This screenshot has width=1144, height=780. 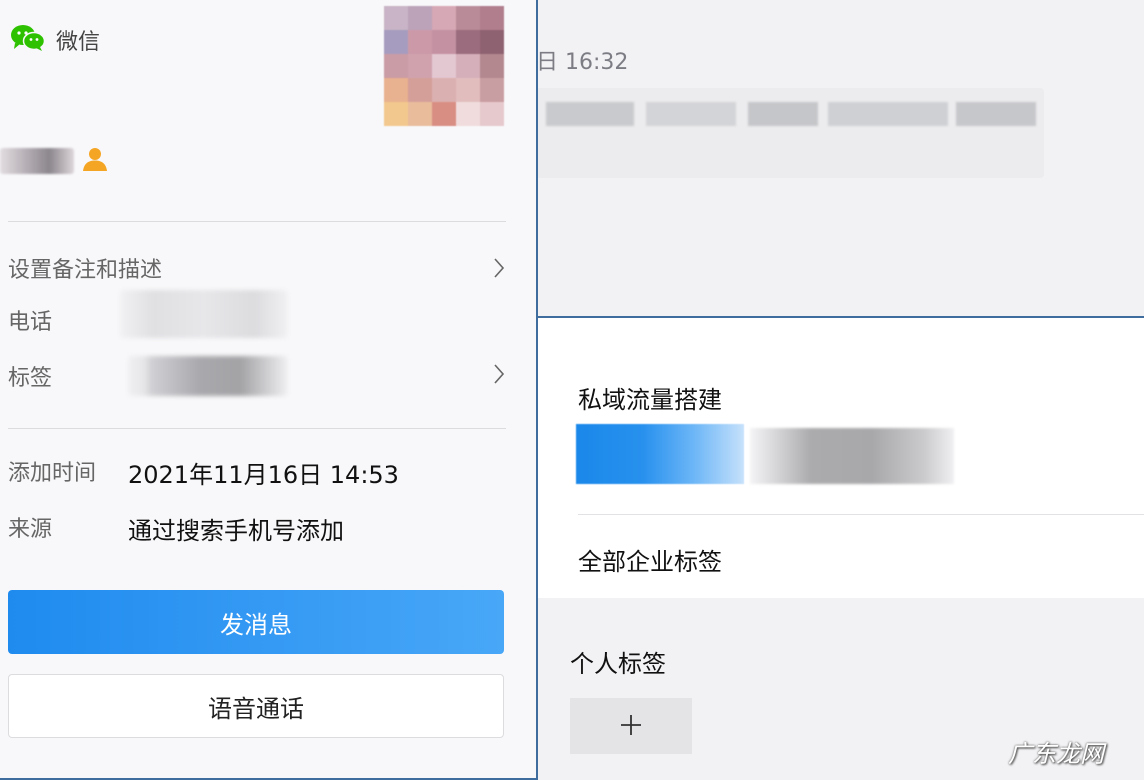 I want to click on watermark: 广东龙网, so click(x=1056, y=754).